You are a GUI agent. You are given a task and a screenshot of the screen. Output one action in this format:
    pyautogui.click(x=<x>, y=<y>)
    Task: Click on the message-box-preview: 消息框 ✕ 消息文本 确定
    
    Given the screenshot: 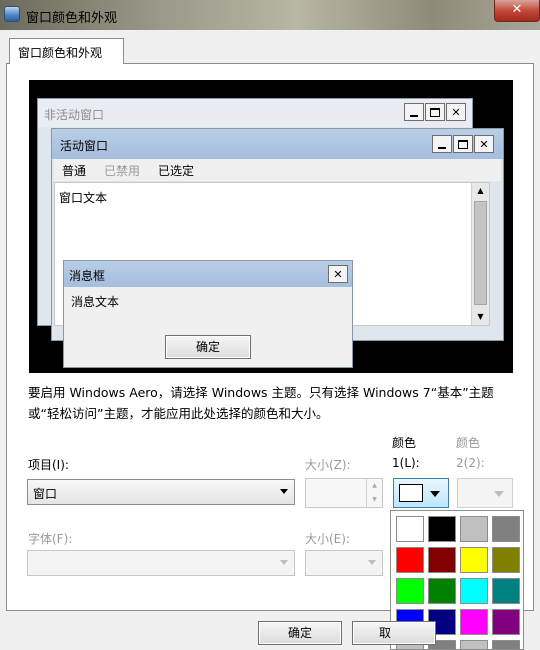 What is the action you would take?
    pyautogui.click(x=208, y=314)
    